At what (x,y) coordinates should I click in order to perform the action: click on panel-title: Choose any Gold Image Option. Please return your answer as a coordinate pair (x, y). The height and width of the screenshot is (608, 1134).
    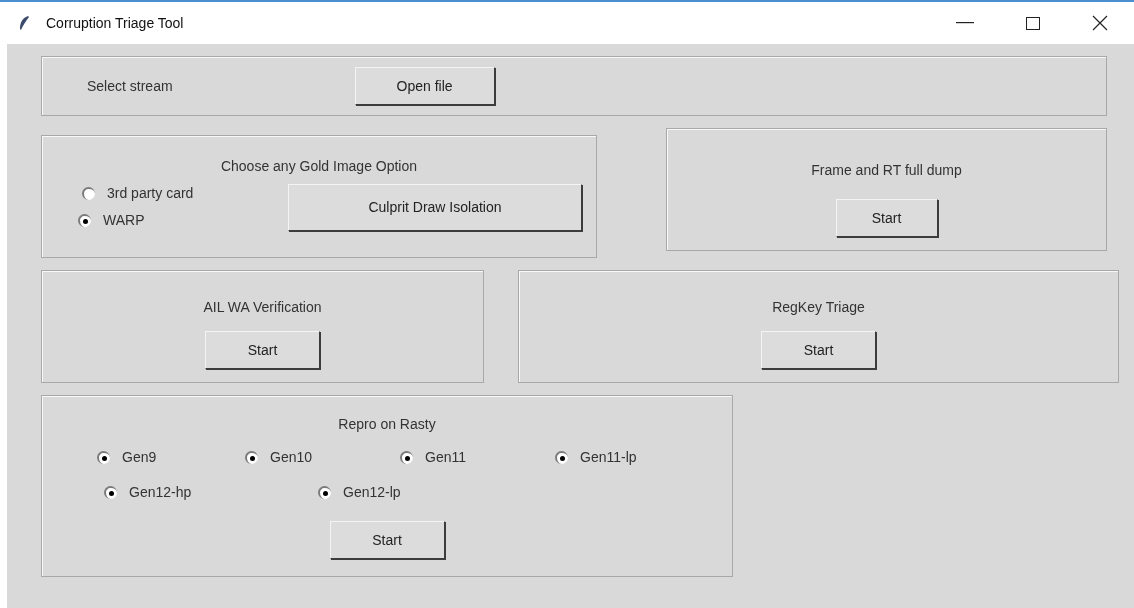
    Looking at the image, I should click on (319, 166).